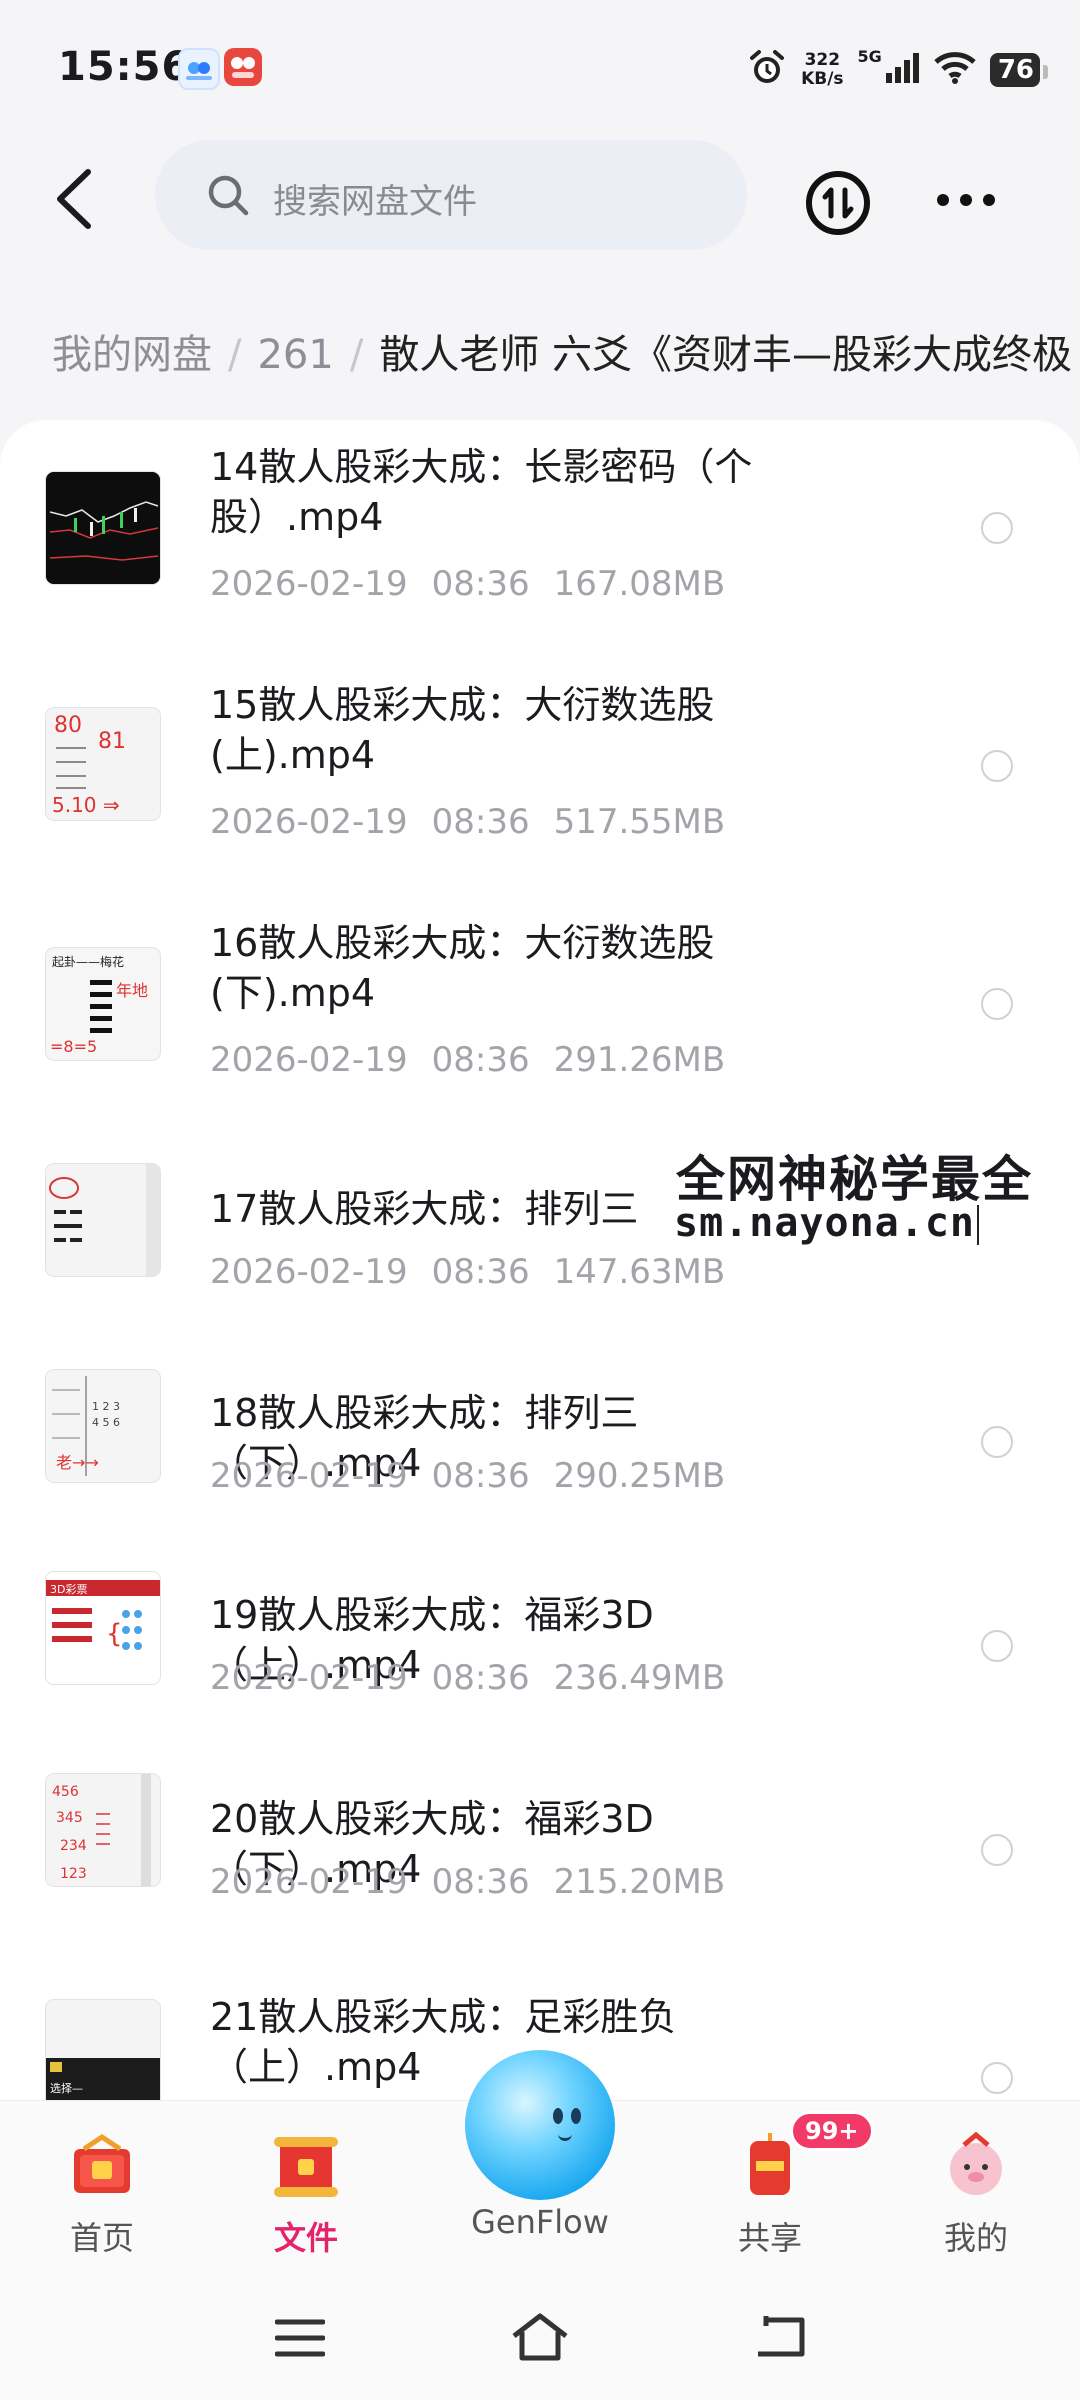 The height and width of the screenshot is (2400, 1080). Describe the element at coordinates (66, 2088) in the screenshot. I see `svg-text: 选择—` at that location.